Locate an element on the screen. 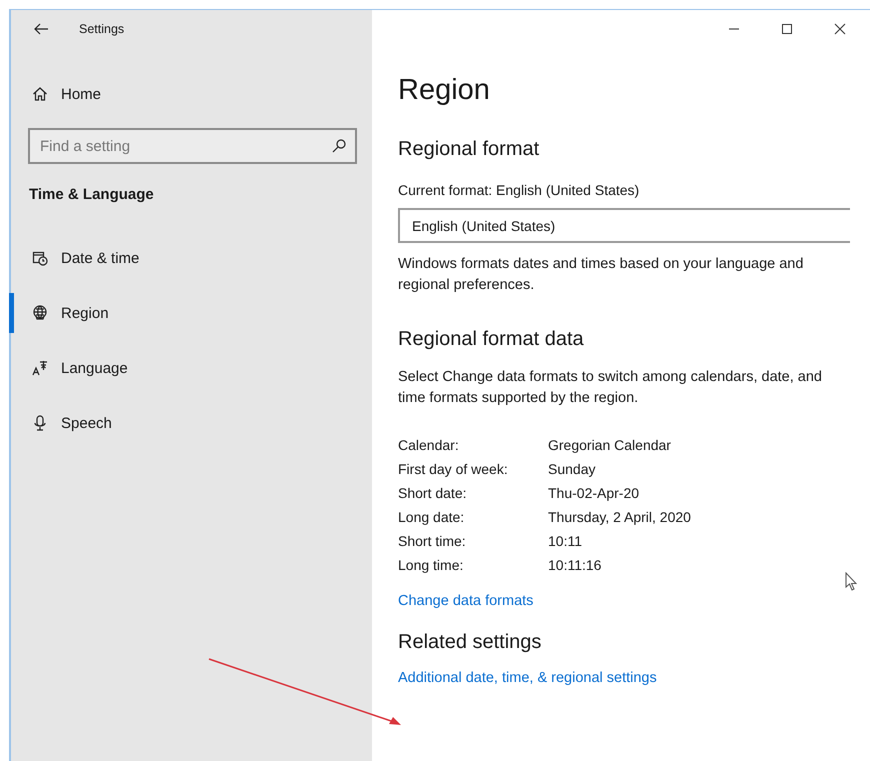  home-nav-item: Home is located at coordinates (190, 94).